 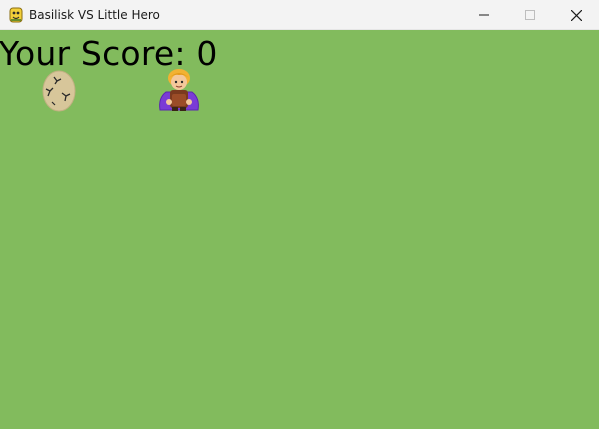 I want to click on close-icon, so click(x=576, y=15).